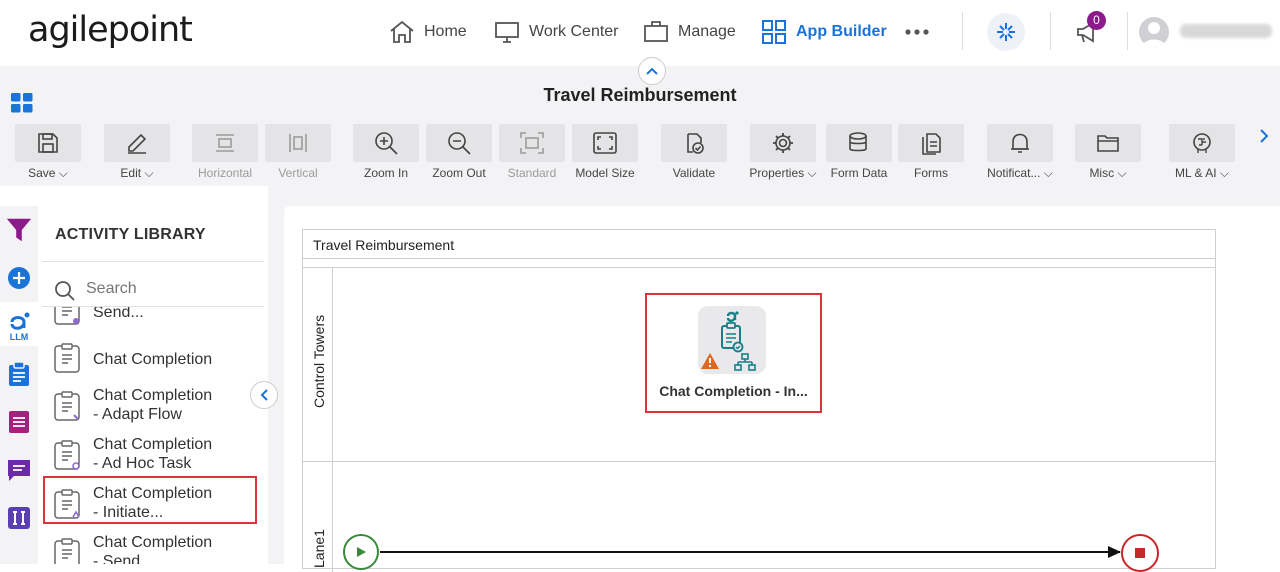 The width and height of the screenshot is (1280, 572). I want to click on toolbar-scroll-right-button, so click(1264, 136).